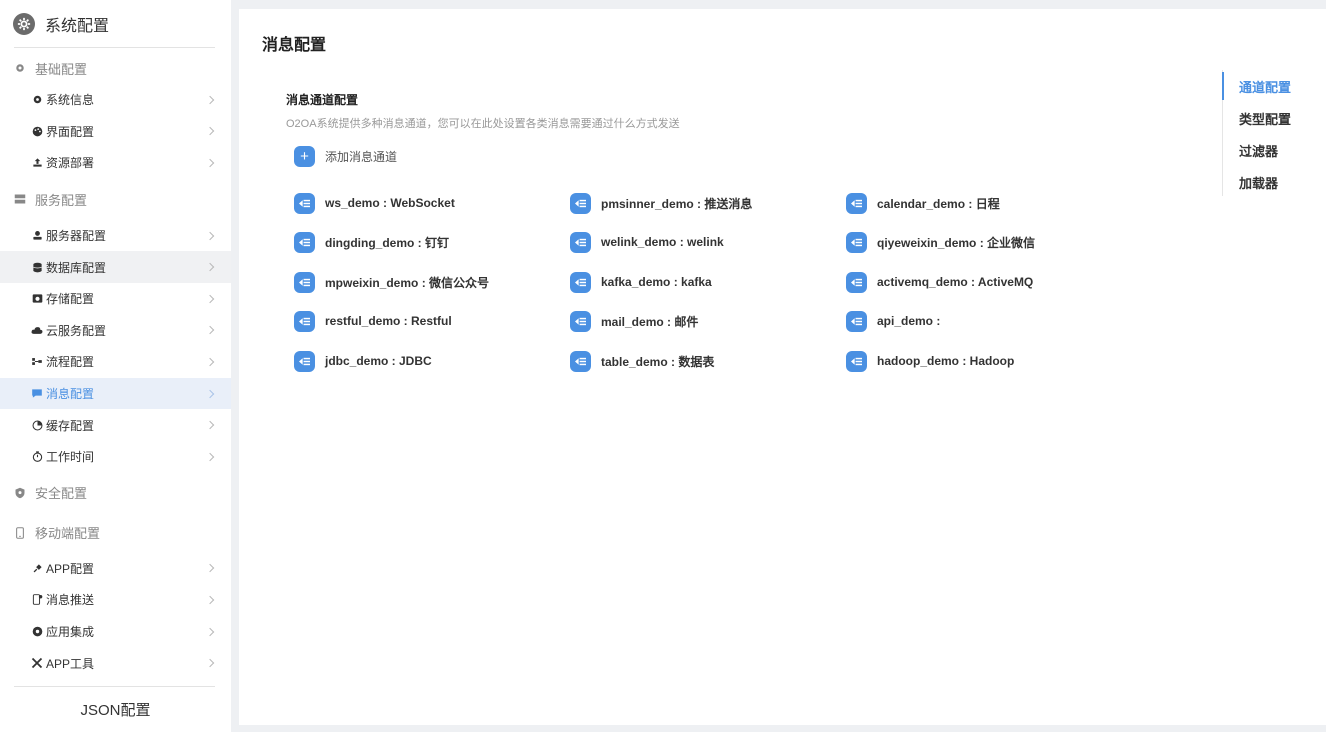  Describe the element at coordinates (322, 100) in the screenshot. I see `section-title: 消息通道配置` at that location.